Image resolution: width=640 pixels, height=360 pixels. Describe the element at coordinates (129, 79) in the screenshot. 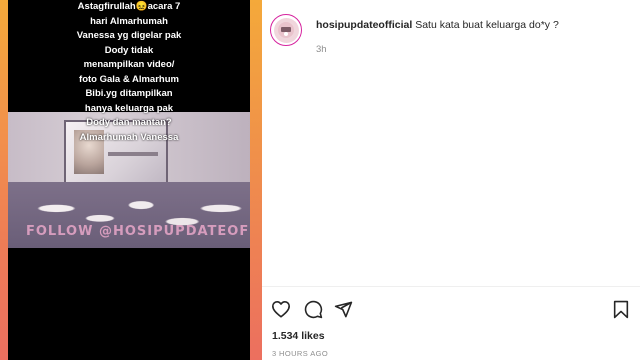

I see `caption-line: foto Gala & Almarhum` at that location.